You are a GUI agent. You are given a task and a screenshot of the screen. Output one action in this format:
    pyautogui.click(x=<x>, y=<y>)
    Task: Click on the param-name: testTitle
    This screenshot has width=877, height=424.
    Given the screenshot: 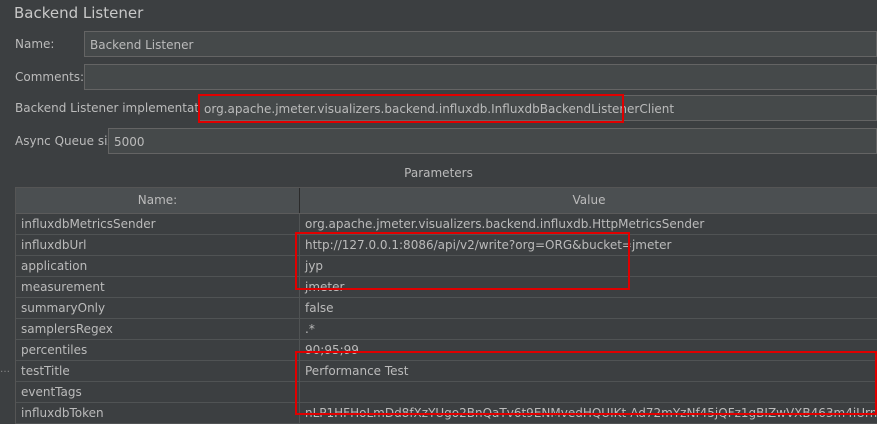 What is the action you would take?
    pyautogui.click(x=158, y=371)
    